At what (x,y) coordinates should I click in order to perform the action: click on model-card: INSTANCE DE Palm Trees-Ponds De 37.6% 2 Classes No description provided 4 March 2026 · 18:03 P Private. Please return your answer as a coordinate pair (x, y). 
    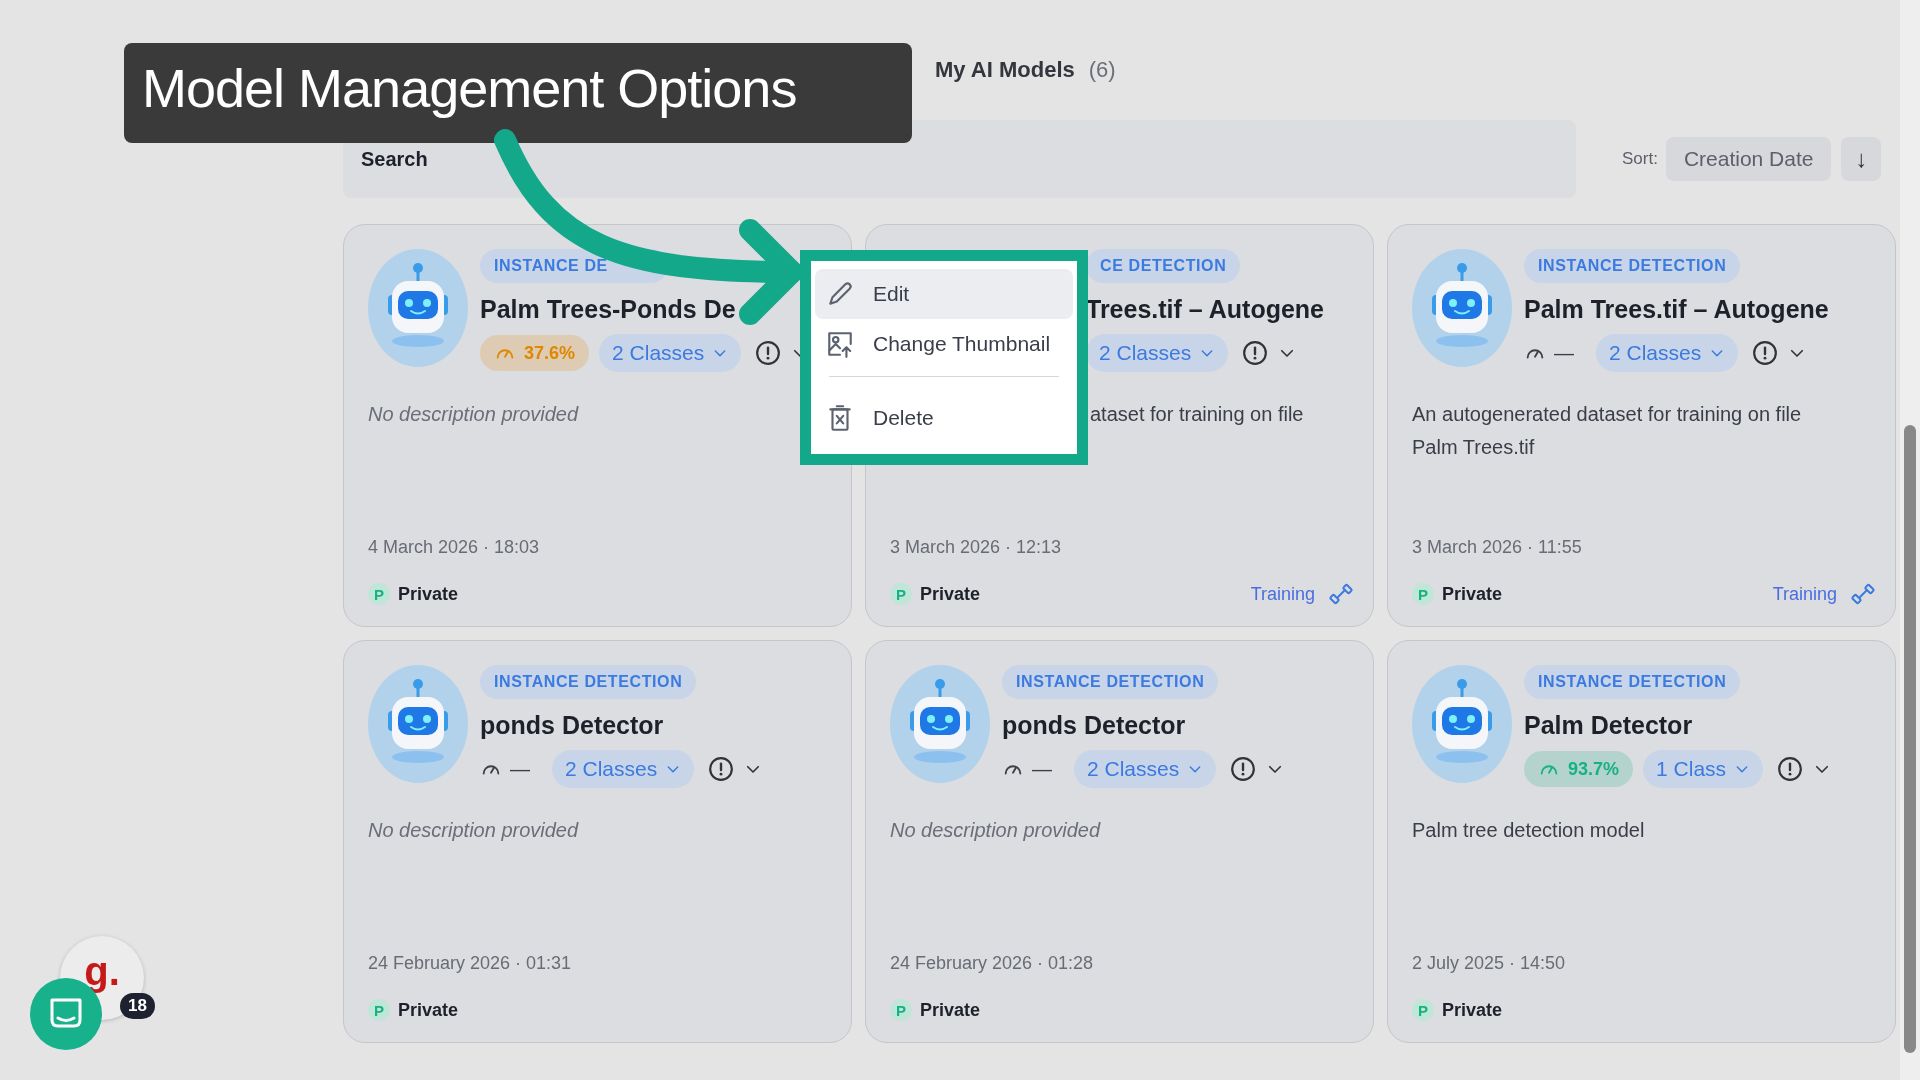
    Looking at the image, I should click on (597, 425).